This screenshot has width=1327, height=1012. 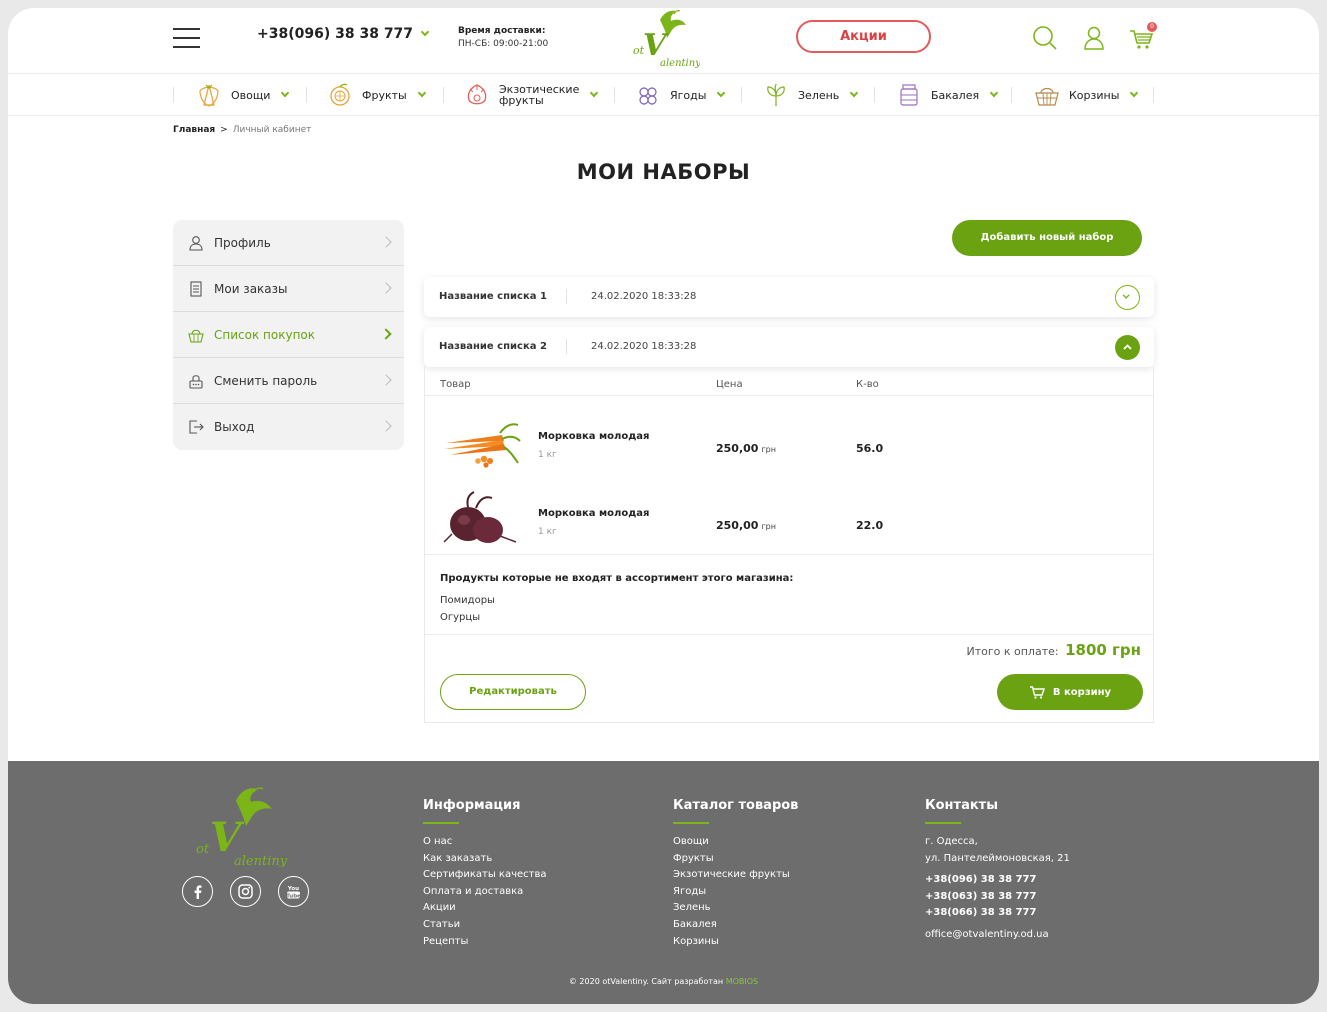 What do you see at coordinates (467, 600) in the screenshot?
I see `missing-product-item: Помидоры` at bounding box center [467, 600].